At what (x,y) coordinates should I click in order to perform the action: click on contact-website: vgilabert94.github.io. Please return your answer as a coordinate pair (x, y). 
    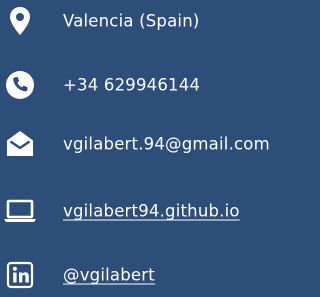
    Looking at the image, I should click on (152, 211).